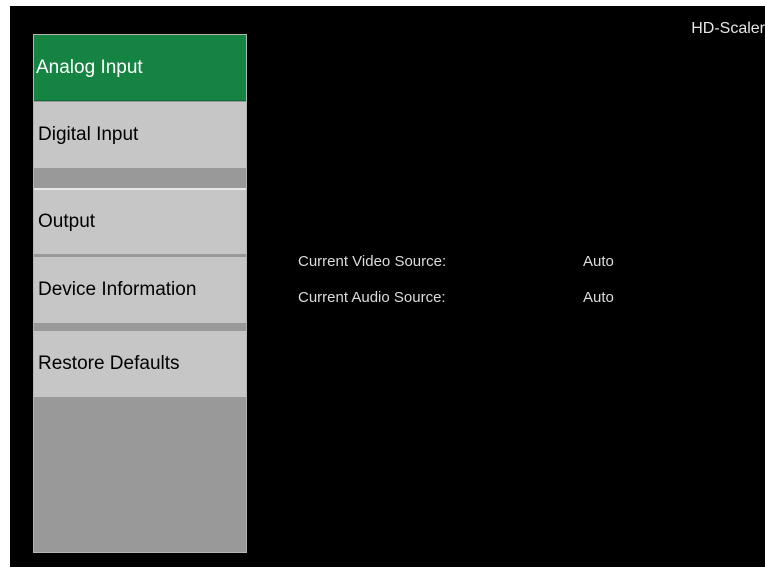  What do you see at coordinates (372, 297) in the screenshot?
I see `audio-source-label: Current Audio Source:` at bounding box center [372, 297].